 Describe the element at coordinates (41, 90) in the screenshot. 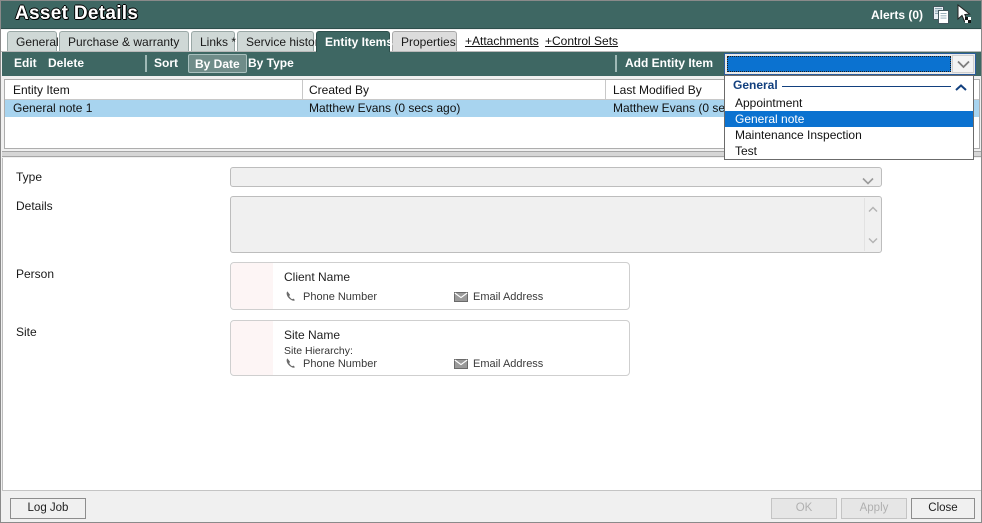

I see `grid-column-entity-item: Entity Item` at that location.